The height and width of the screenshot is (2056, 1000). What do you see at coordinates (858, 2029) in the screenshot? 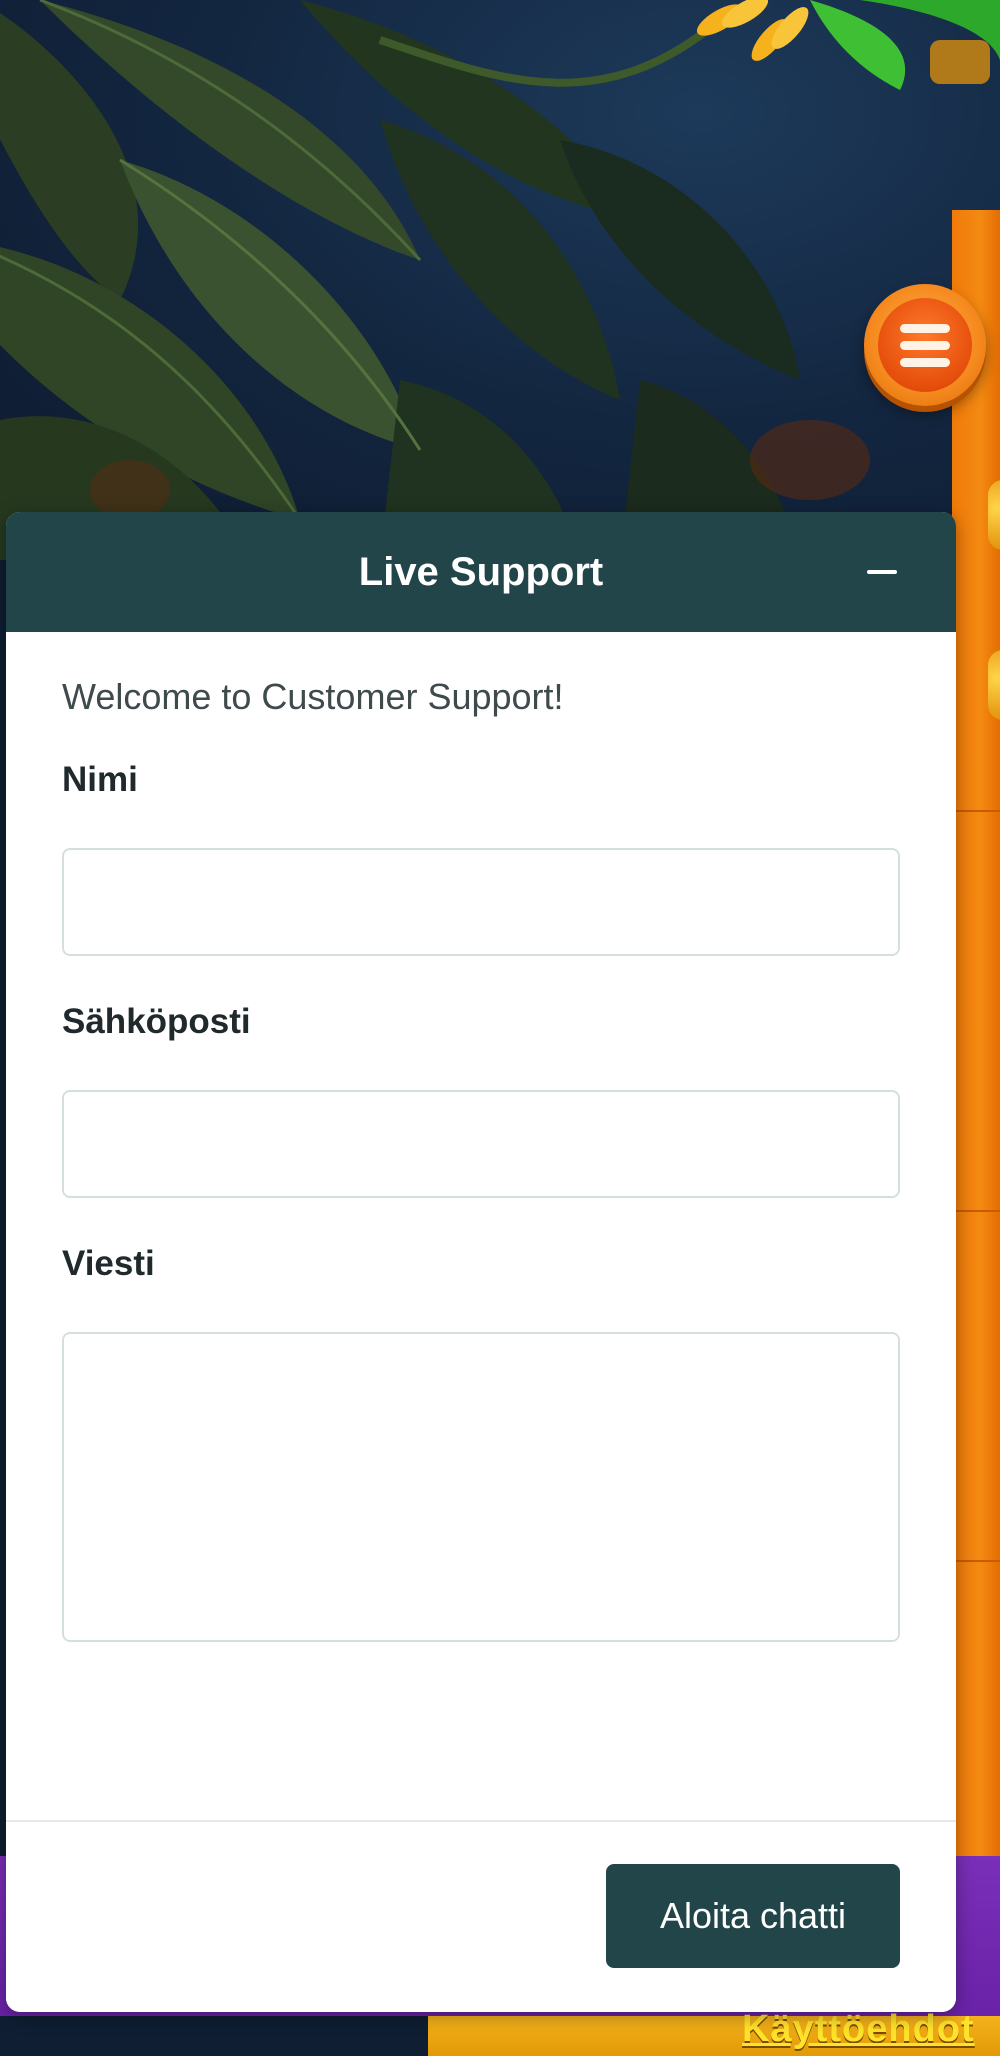
I see `terms-link: Käyttöehdot` at bounding box center [858, 2029].